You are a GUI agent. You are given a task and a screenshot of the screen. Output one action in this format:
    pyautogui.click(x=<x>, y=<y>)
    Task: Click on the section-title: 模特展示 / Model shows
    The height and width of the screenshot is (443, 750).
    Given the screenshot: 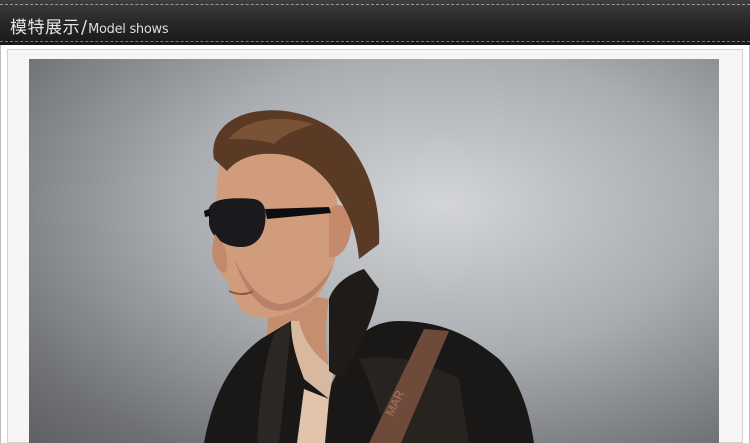 What is the action you would take?
    pyautogui.click(x=89, y=25)
    